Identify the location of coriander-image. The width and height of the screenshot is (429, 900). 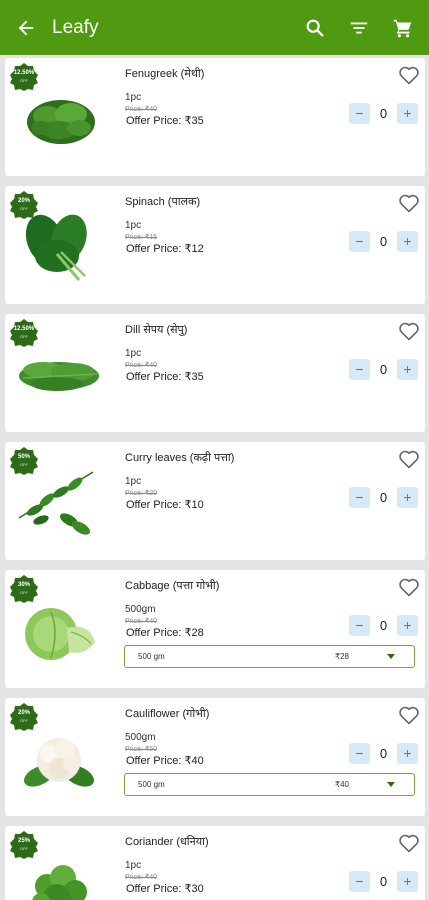
(59, 882).